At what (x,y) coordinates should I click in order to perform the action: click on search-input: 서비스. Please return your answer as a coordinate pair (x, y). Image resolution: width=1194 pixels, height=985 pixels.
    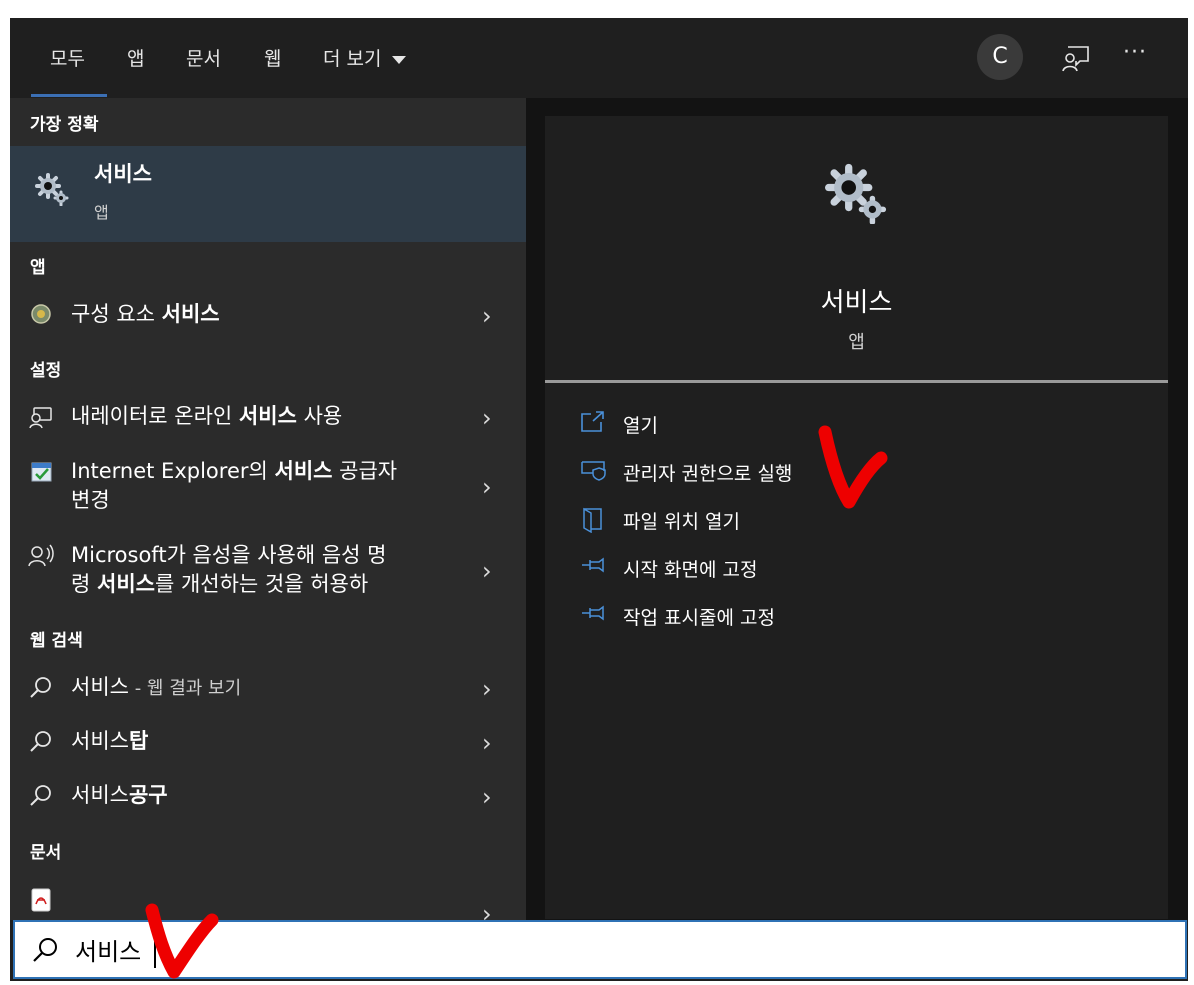
    Looking at the image, I should click on (108, 949).